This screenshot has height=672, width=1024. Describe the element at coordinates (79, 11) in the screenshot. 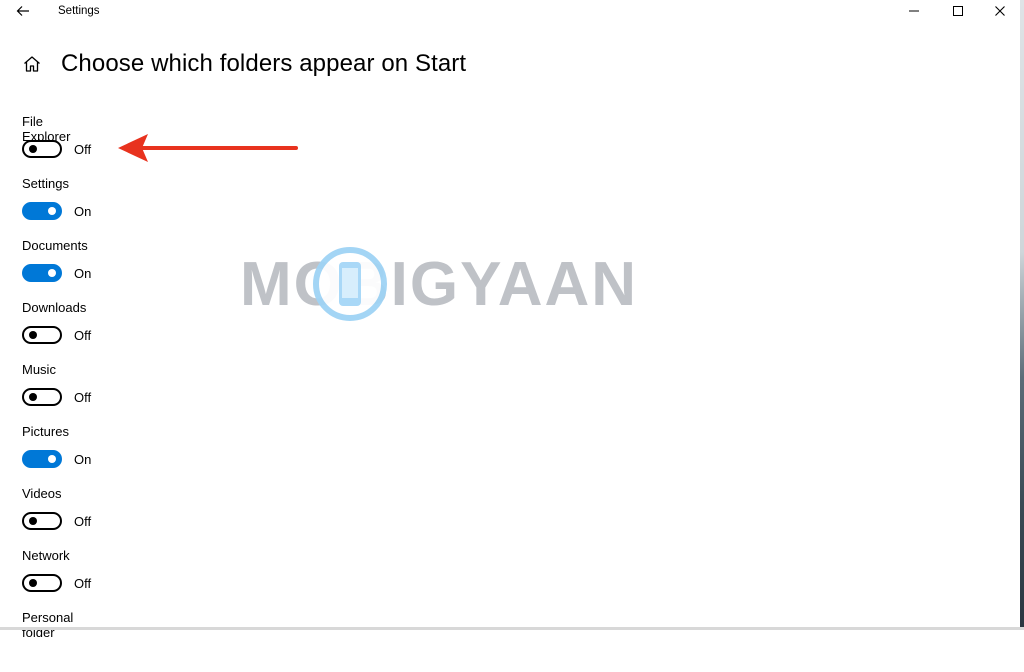

I see `window-title: Settings` at that location.